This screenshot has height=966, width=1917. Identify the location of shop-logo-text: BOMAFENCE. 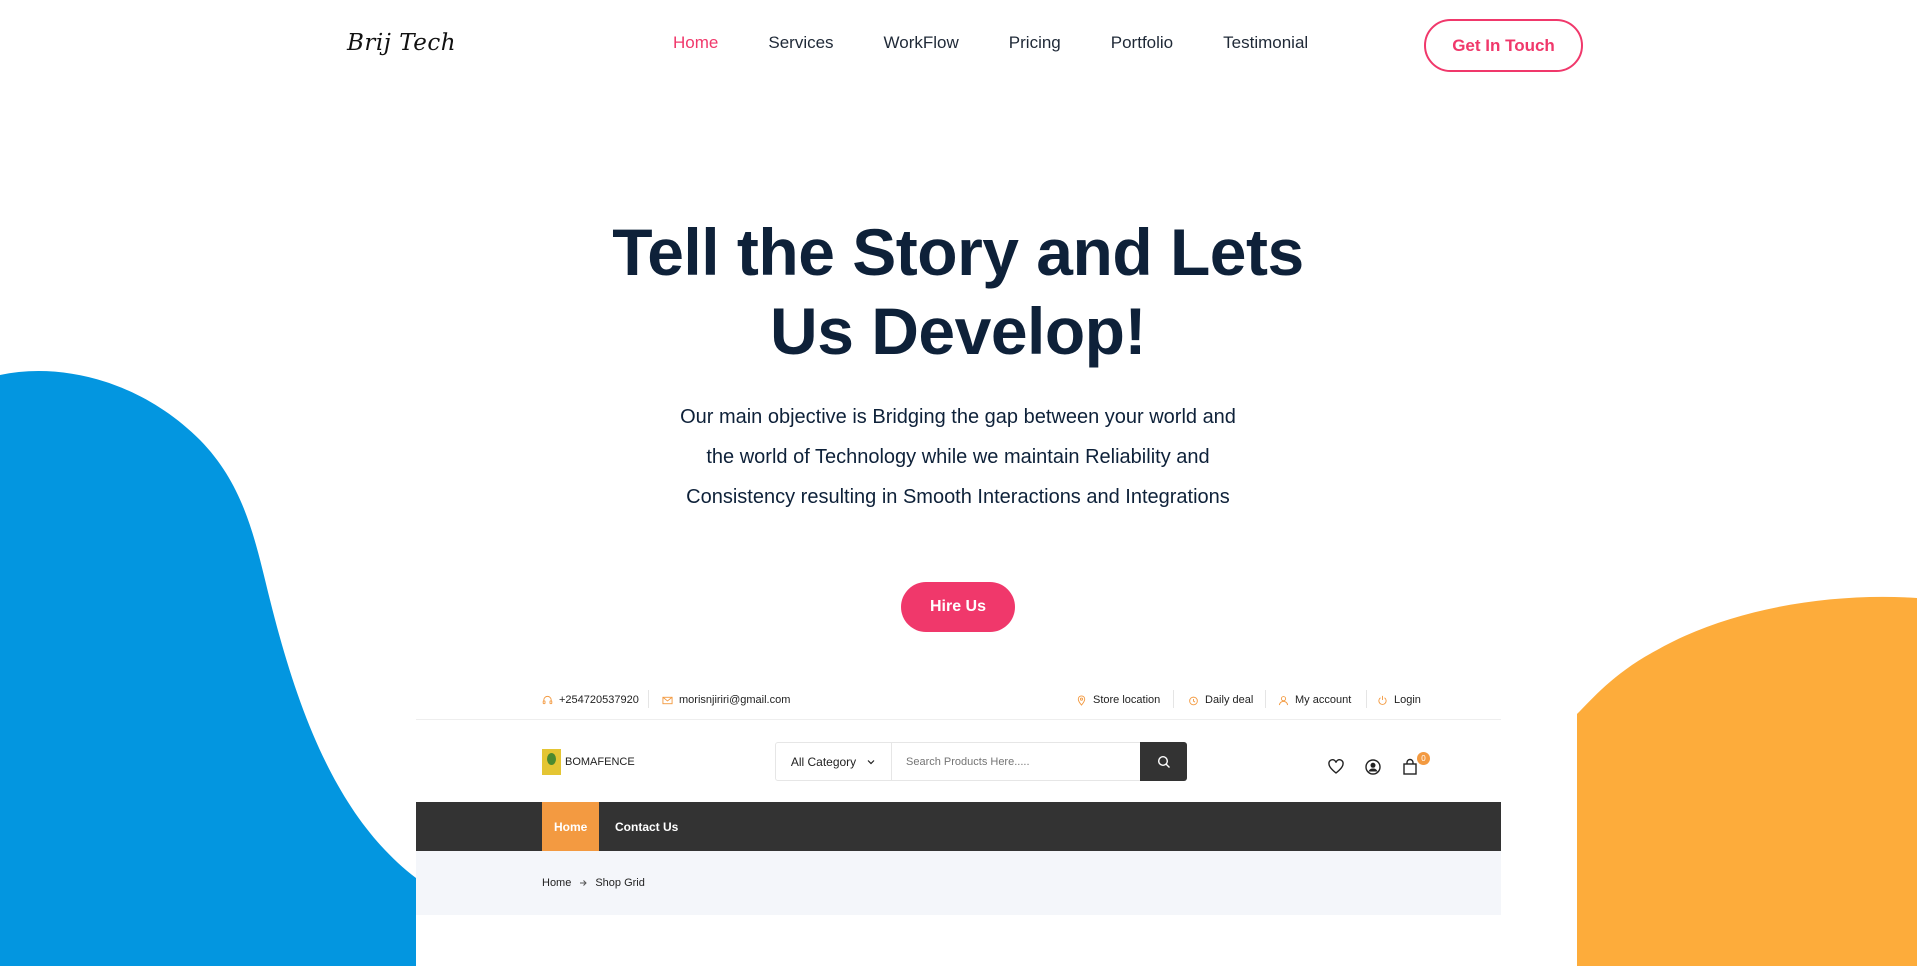
(600, 762).